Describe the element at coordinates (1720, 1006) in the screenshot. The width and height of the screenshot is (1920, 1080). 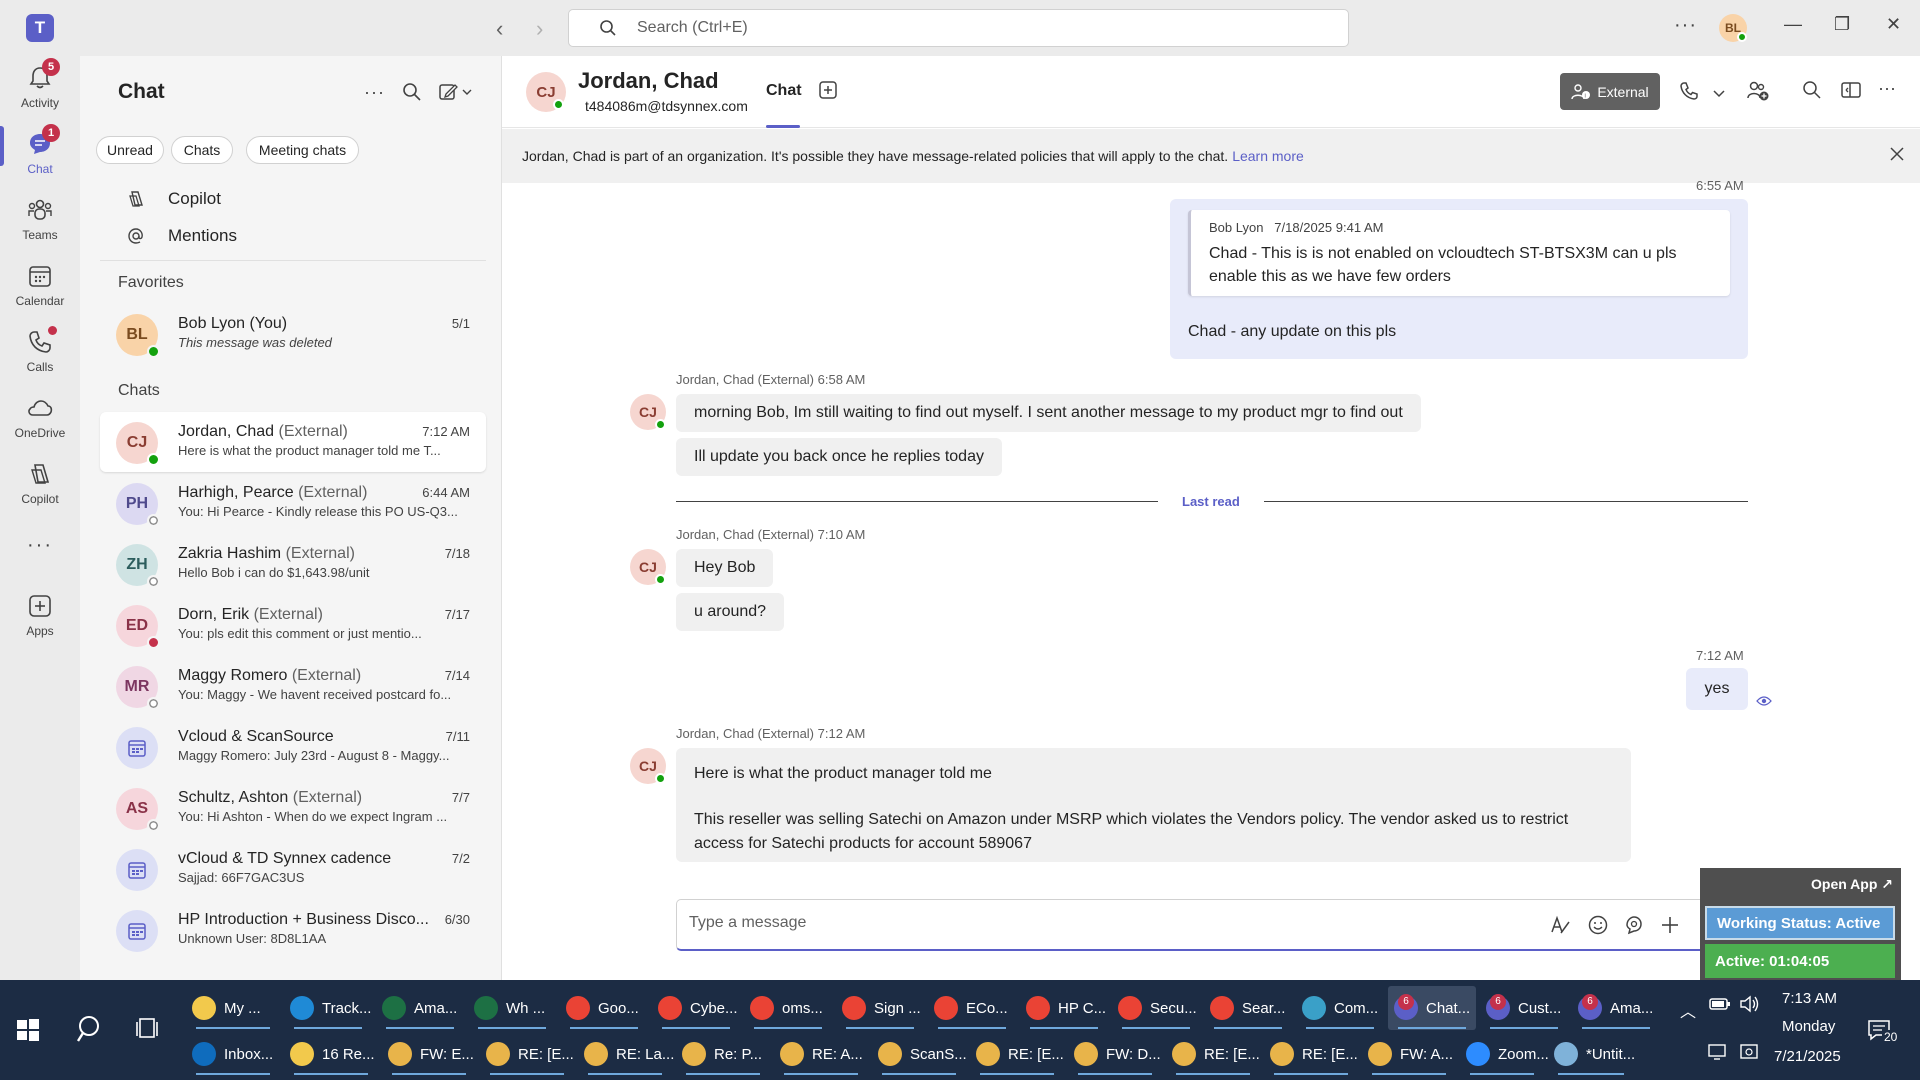
I see `battery-icon` at that location.